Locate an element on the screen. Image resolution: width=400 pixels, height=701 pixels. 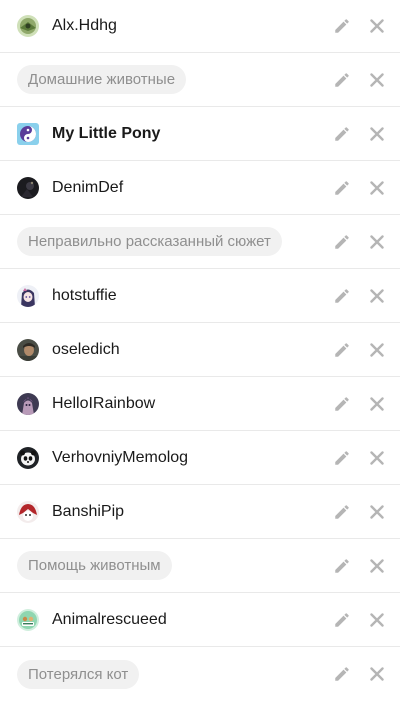
list-item: Домашние животные is located at coordinates (200, 80).